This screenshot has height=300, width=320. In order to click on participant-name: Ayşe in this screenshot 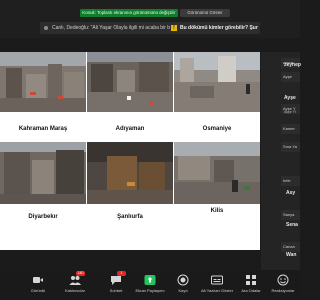, I will do `click(290, 98)`.